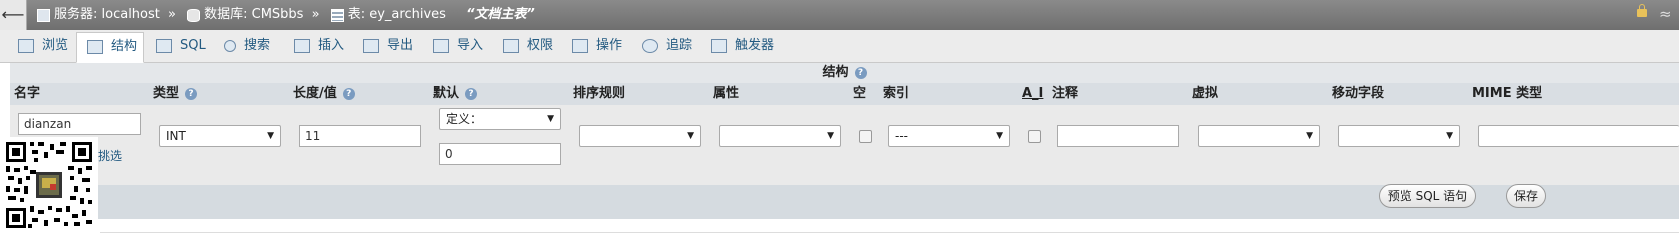 The width and height of the screenshot is (1679, 250). I want to click on move-column-select: ▼, so click(1399, 136).